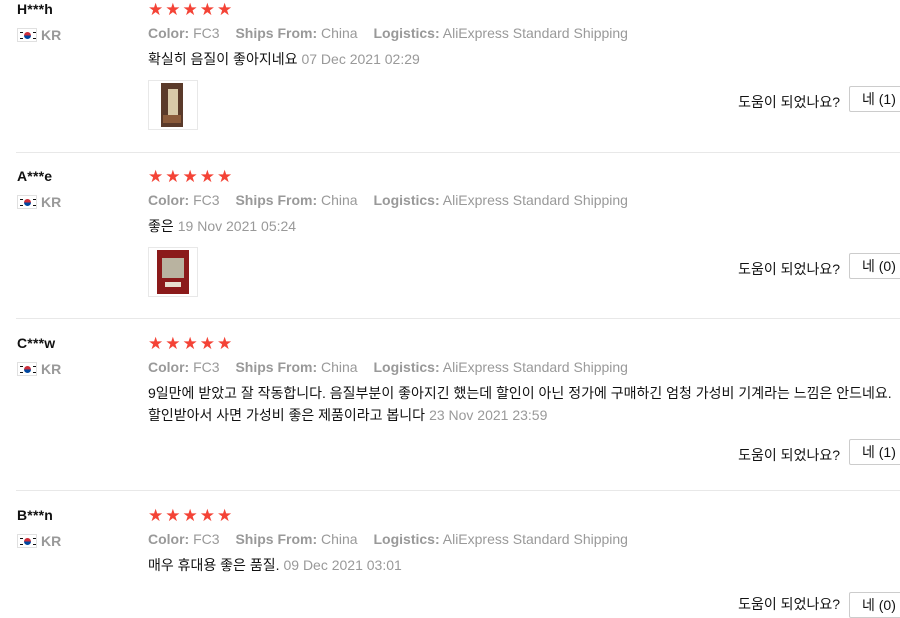 This screenshot has width=900, height=618. What do you see at coordinates (35, 176) in the screenshot?
I see `reviewer-name: A***e` at bounding box center [35, 176].